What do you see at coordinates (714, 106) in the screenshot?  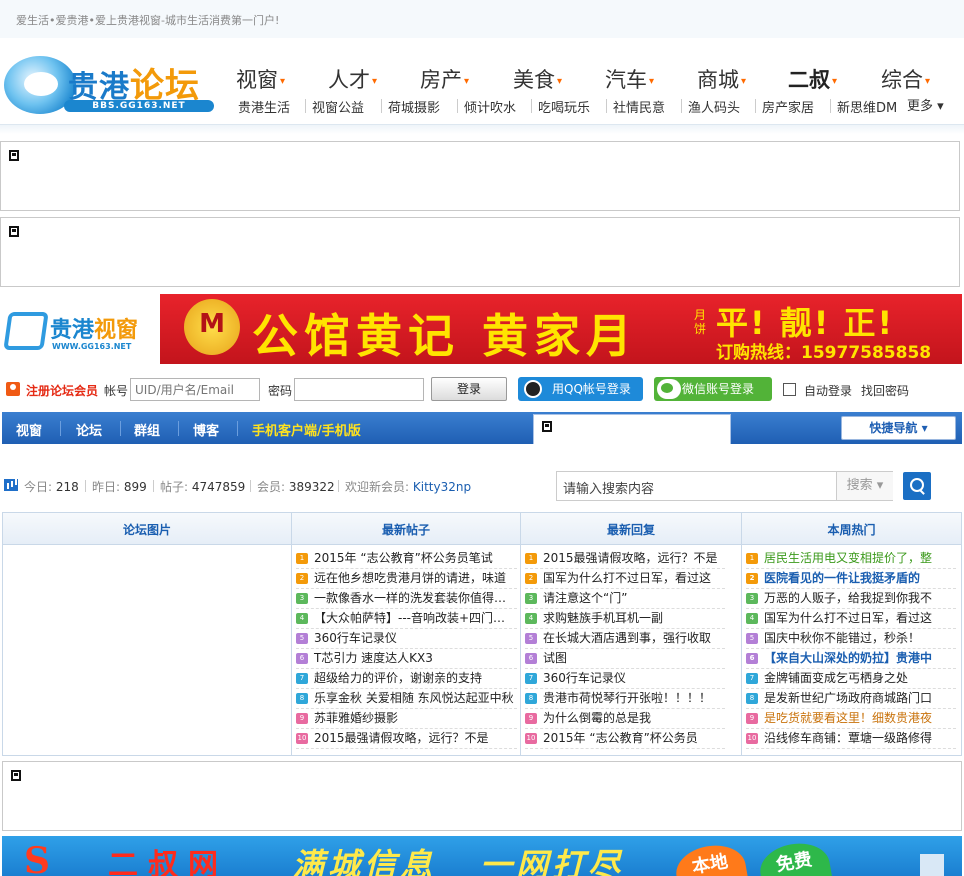 I see `sub-nav-item: 渔人码头` at bounding box center [714, 106].